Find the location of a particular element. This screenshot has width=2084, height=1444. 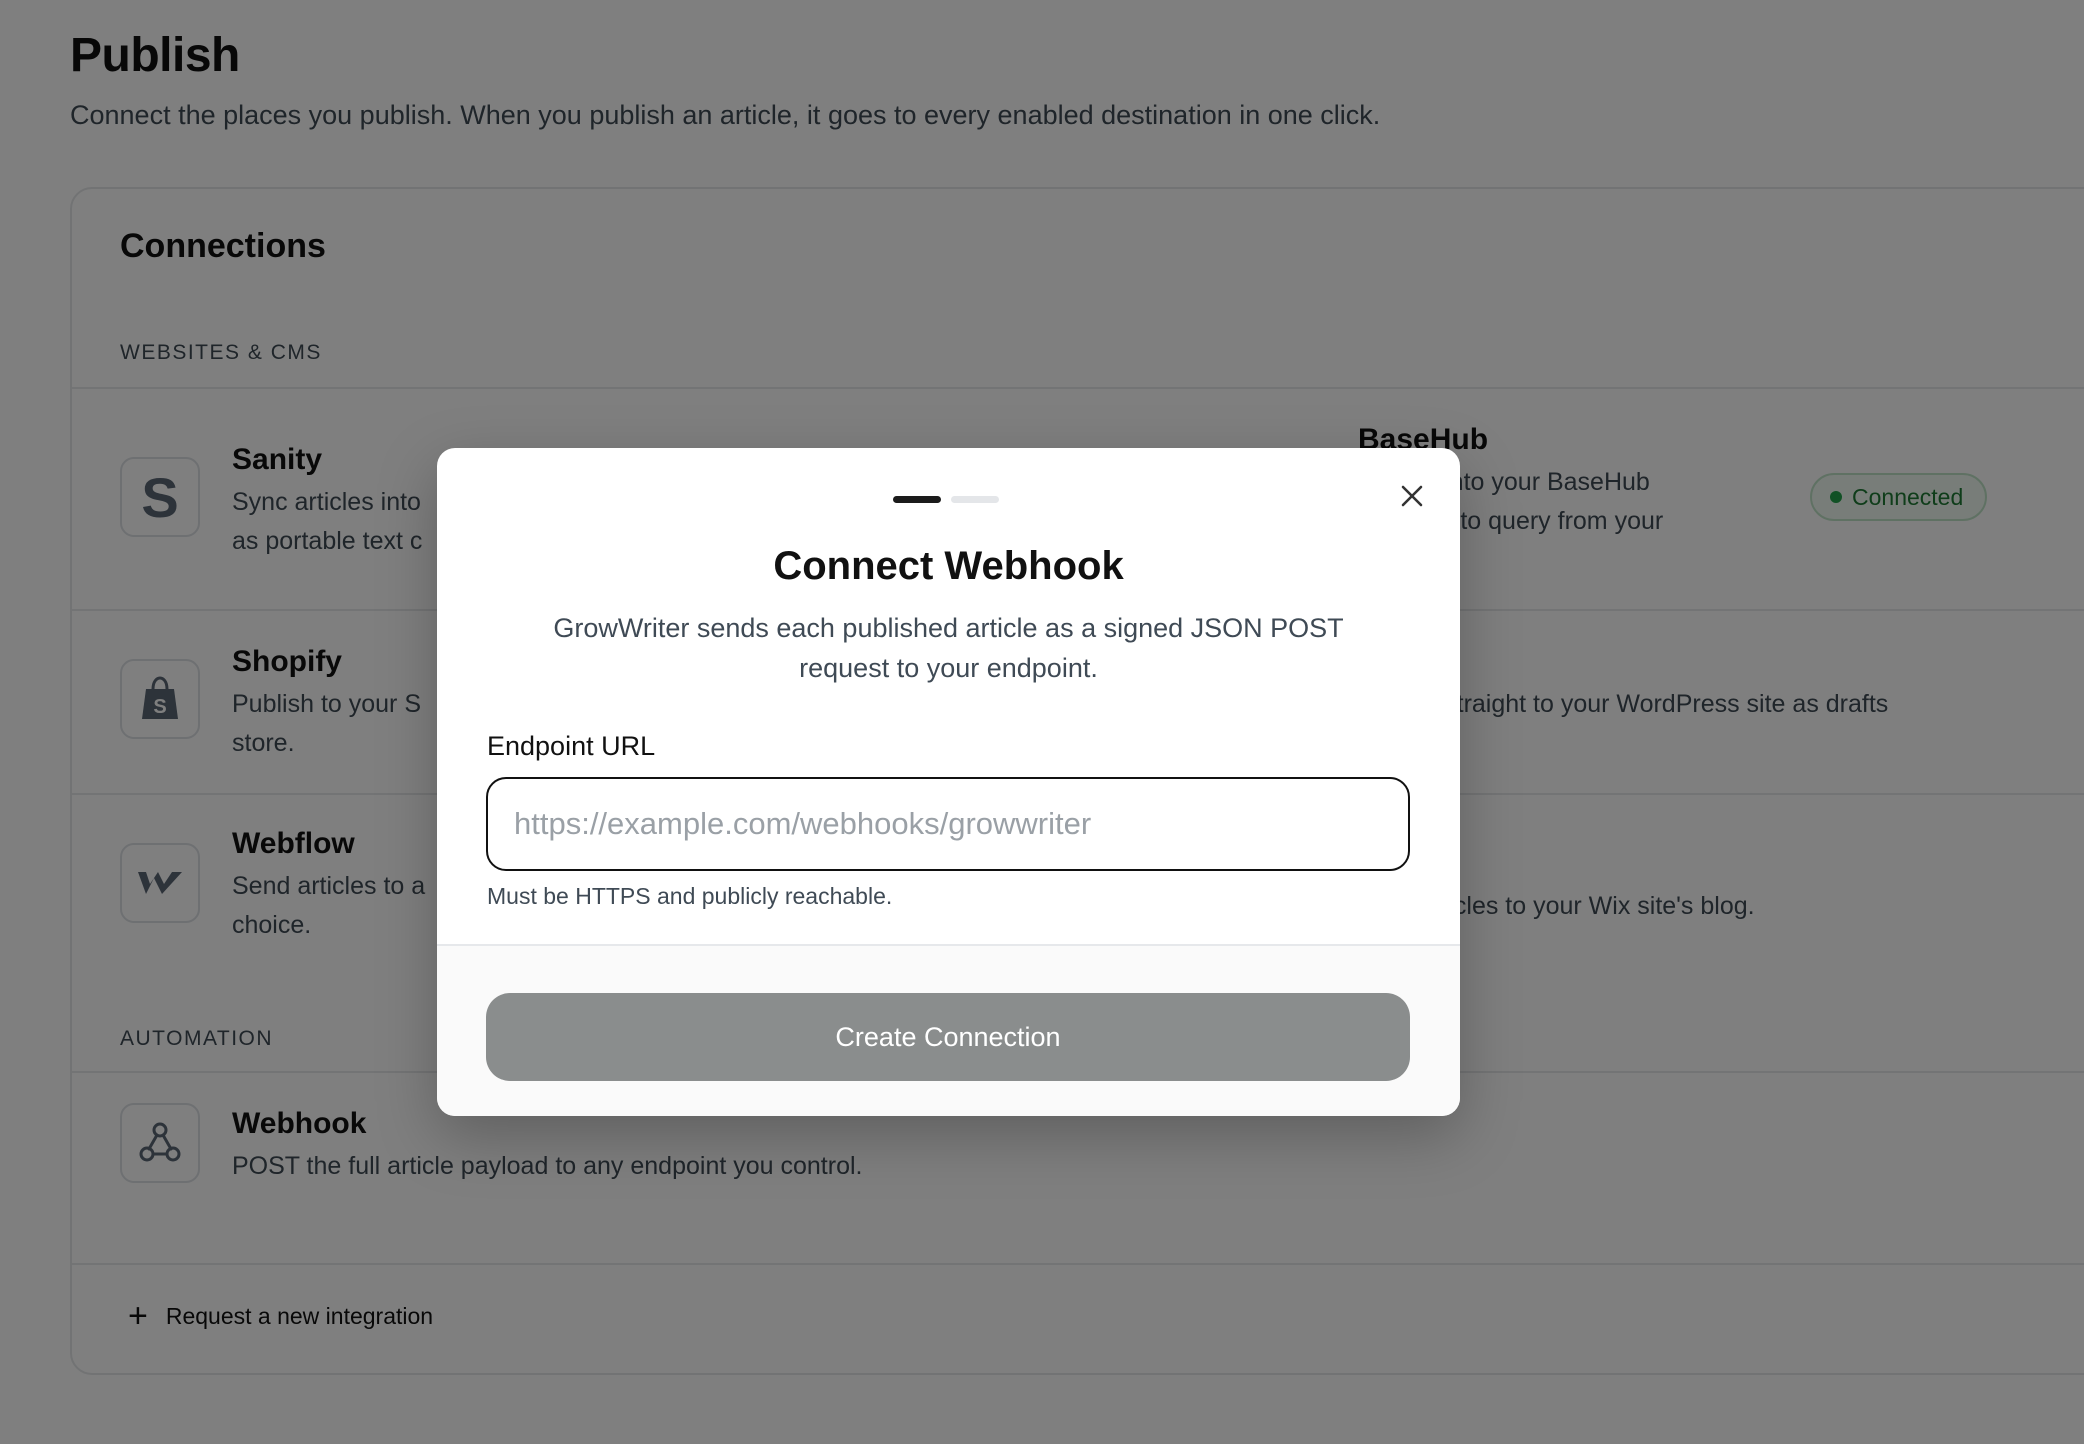

close-icon is located at coordinates (1412, 496).